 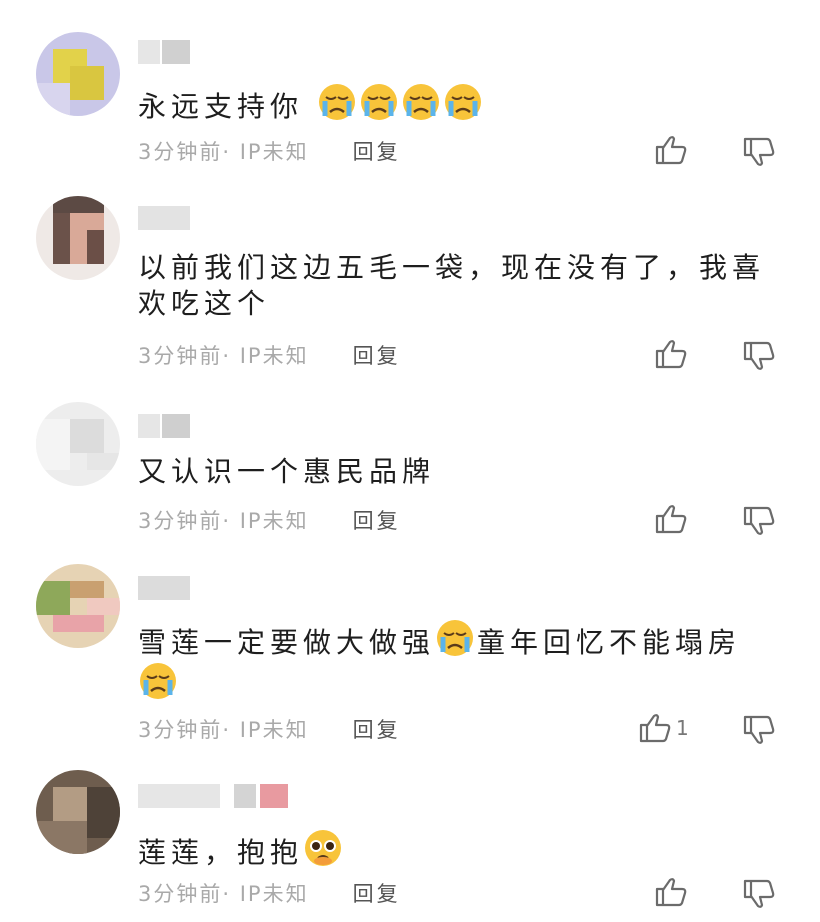 I want to click on comment-text: 雪莲一定要做大做强 童年回忆不能塌房, so click(x=453, y=661).